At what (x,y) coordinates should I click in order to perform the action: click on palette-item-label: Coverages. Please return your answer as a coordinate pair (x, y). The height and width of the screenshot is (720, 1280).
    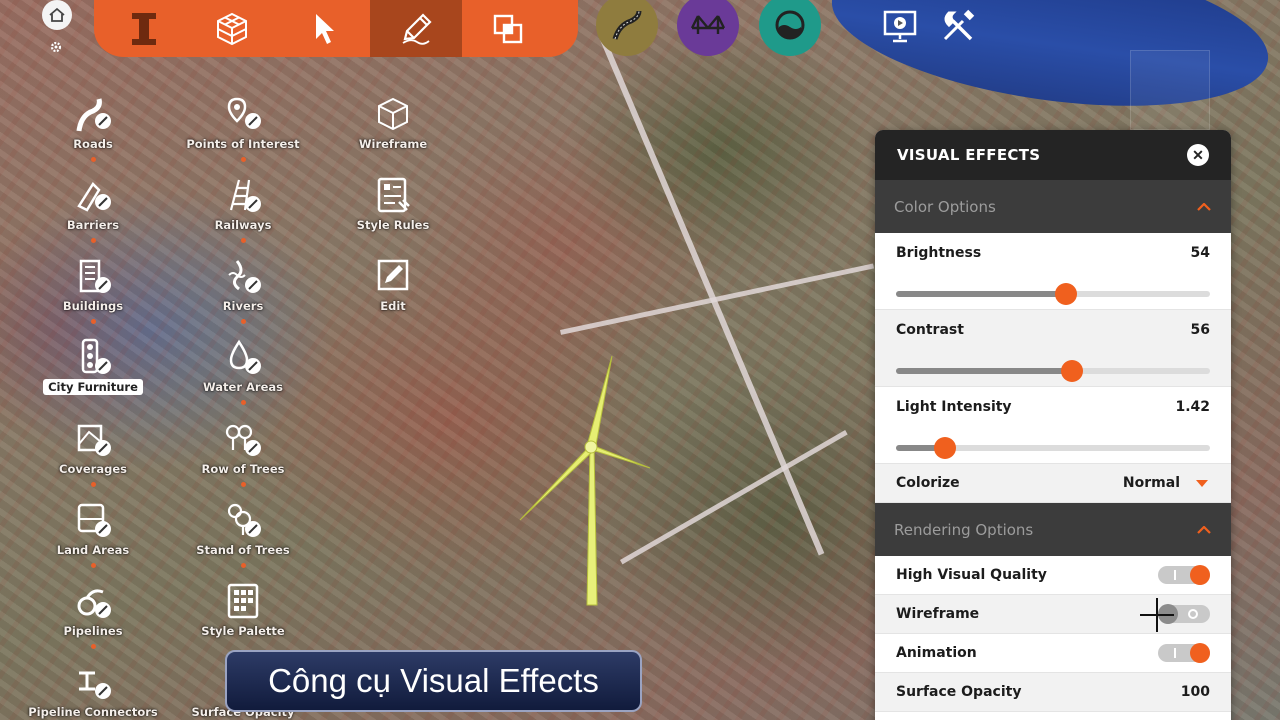
    Looking at the image, I should click on (93, 469).